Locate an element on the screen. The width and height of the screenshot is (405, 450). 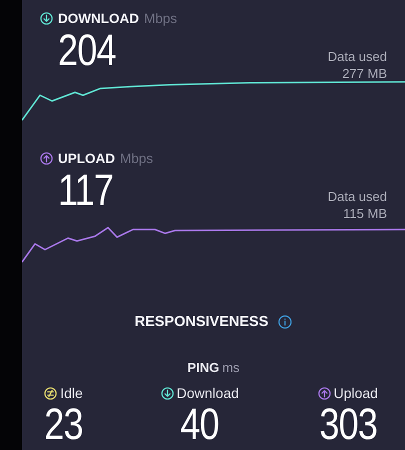
speed-value: 117 is located at coordinates (86, 191).